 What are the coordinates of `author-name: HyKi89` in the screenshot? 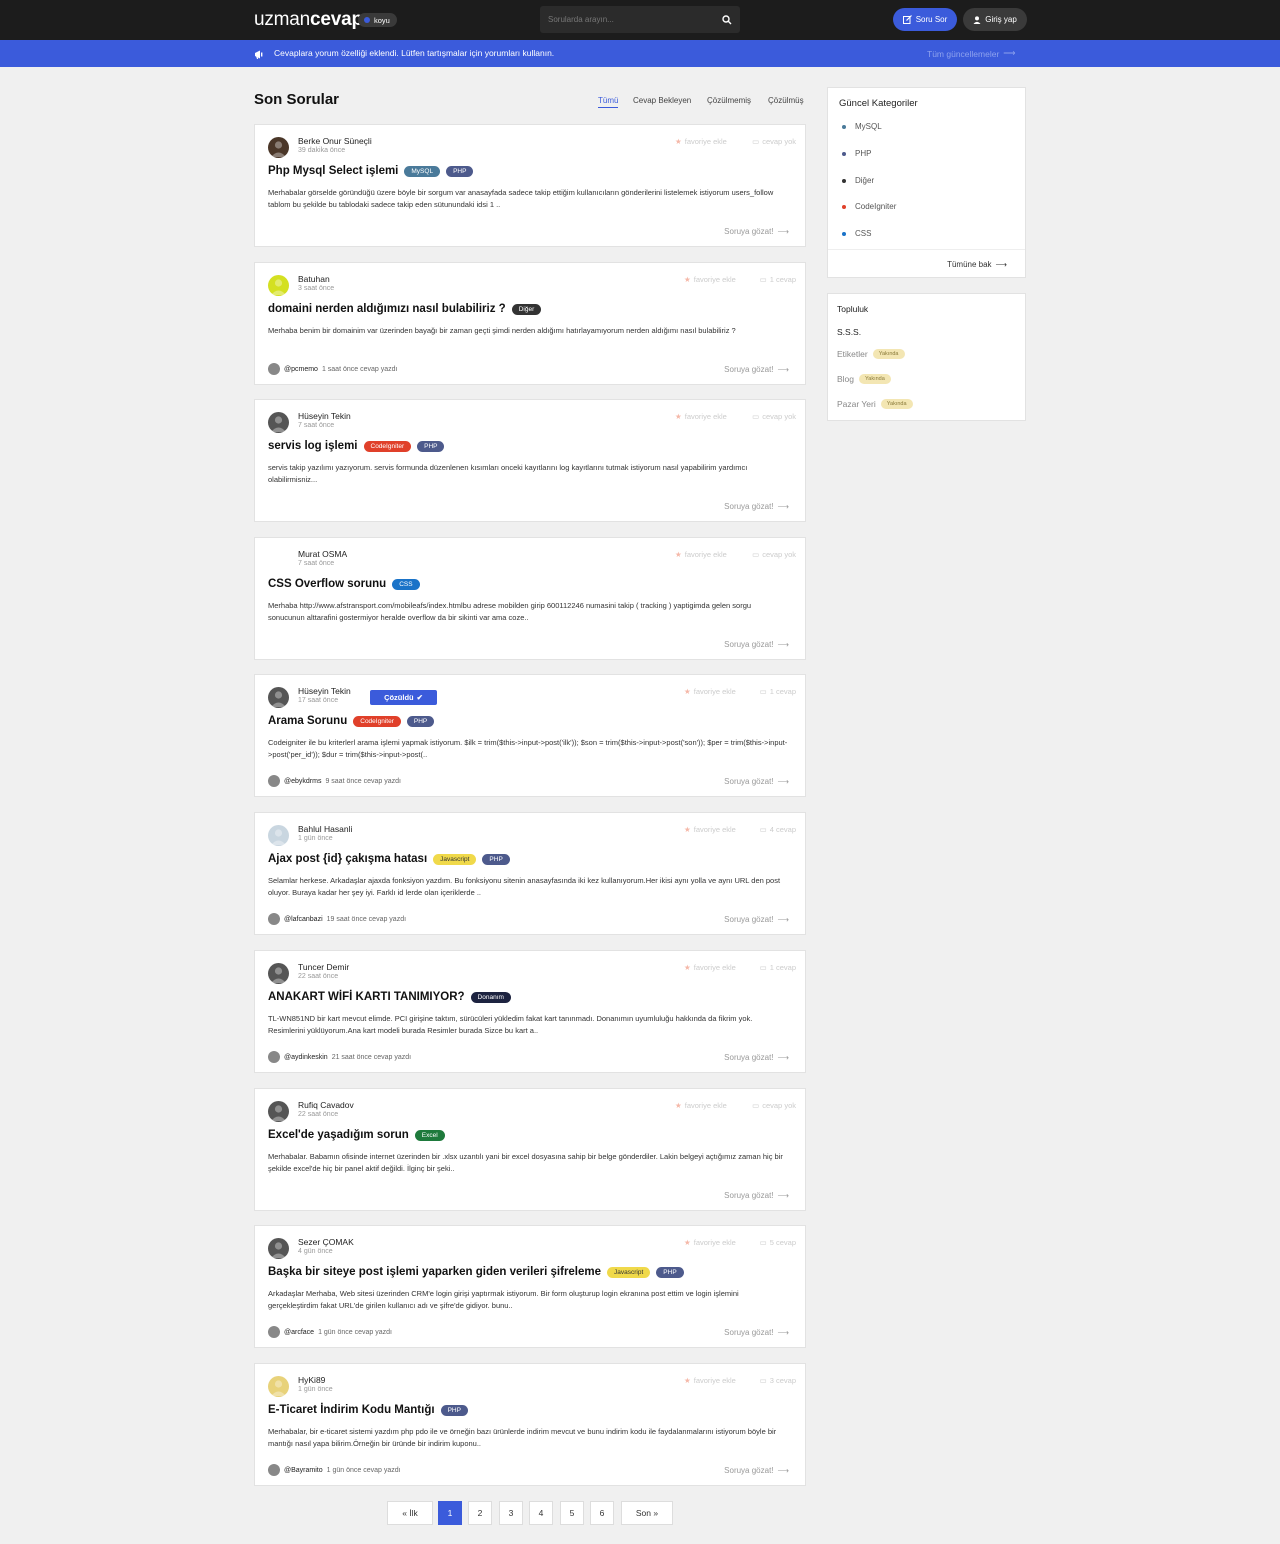 It's located at (311, 1380).